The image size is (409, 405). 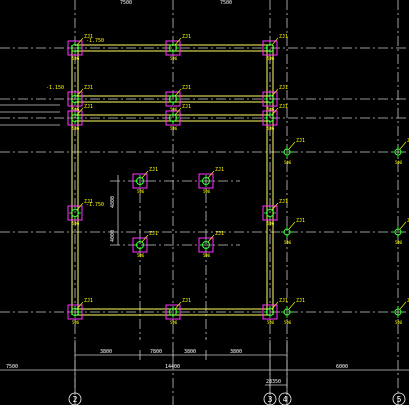 What do you see at coordinates (273, 382) in the screenshot?
I see `dim-axis-total: 28350` at bounding box center [273, 382].